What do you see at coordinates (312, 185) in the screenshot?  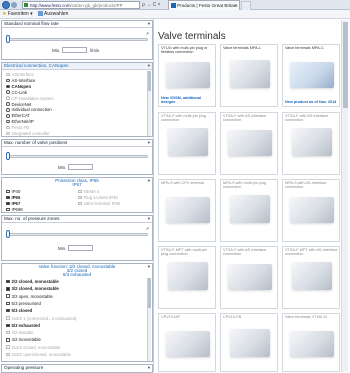 I see `product-title: MPA-S with AS-Interface connection` at bounding box center [312, 185].